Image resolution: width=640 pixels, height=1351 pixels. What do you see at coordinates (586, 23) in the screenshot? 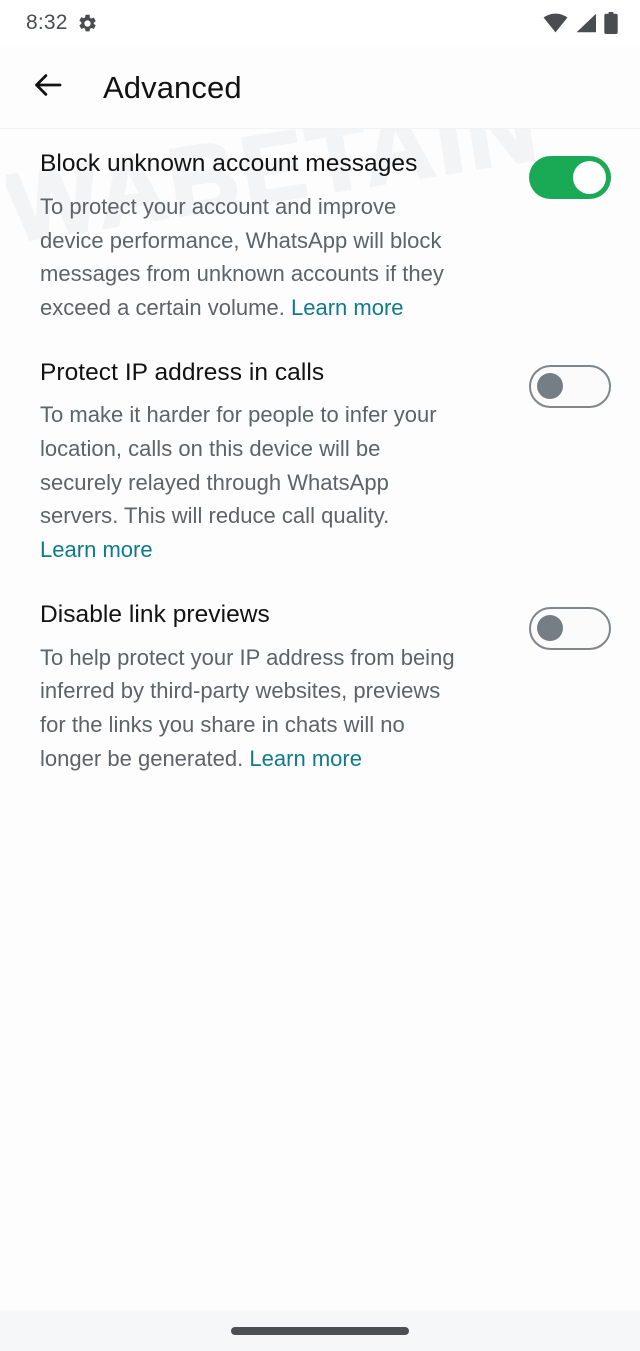
I see `cellular-signal-icon` at bounding box center [586, 23].